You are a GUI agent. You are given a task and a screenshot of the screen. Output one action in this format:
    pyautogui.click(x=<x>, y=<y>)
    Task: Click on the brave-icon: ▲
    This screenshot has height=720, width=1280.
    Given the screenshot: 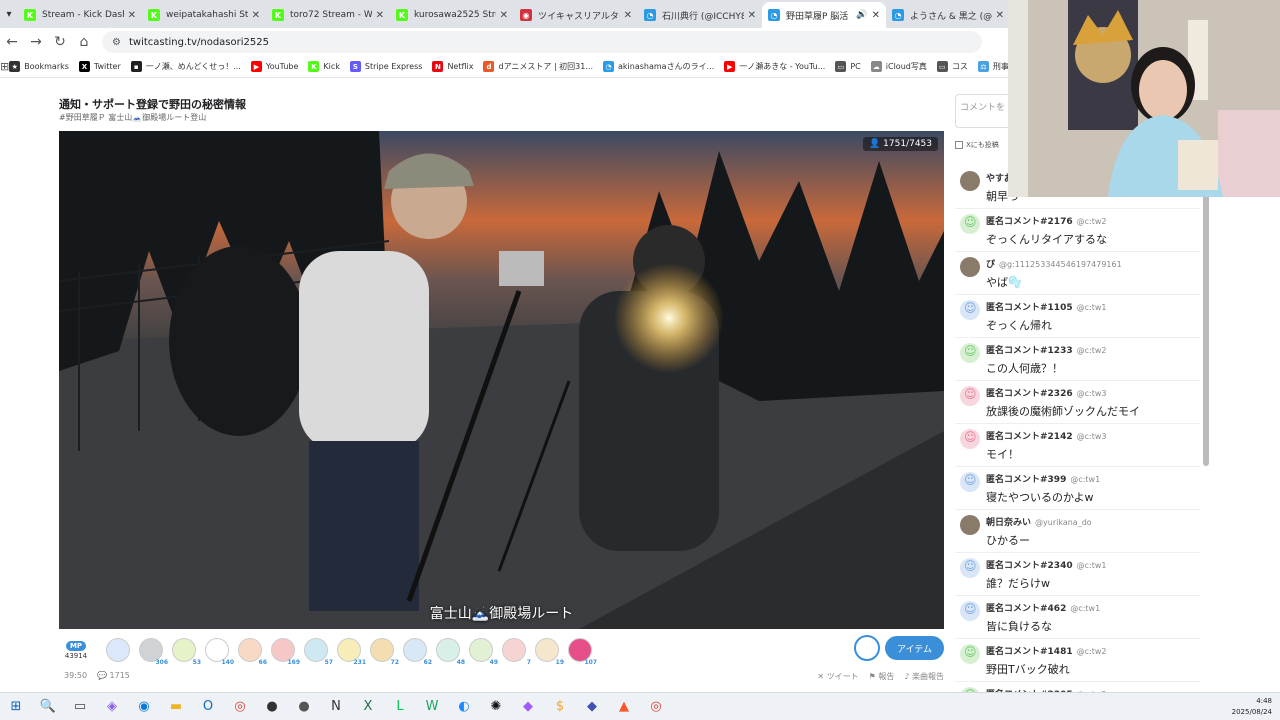 What is the action you would take?
    pyautogui.click(x=624, y=706)
    